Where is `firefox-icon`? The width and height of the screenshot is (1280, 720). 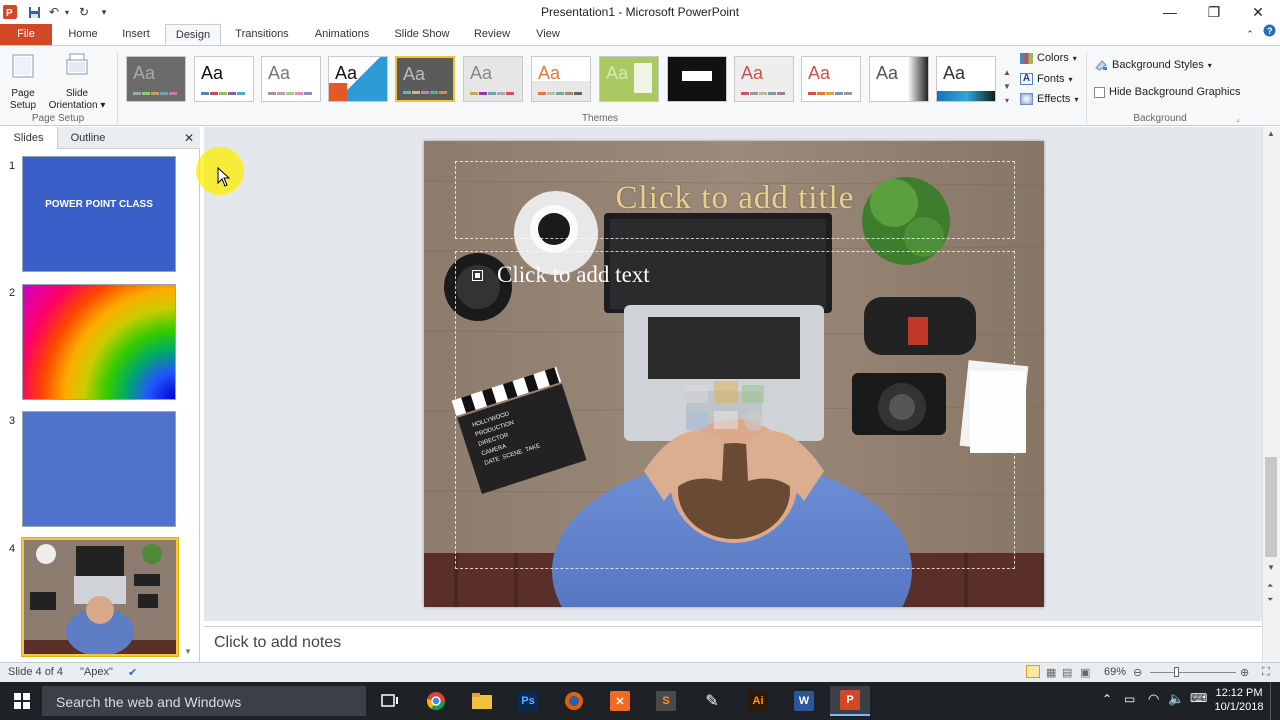
firefox-icon is located at coordinates (574, 701).